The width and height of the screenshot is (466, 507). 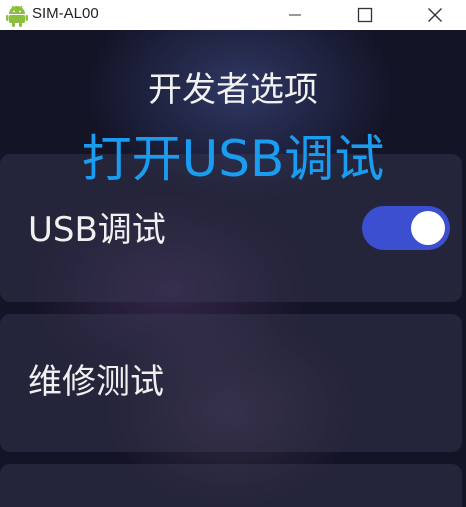 What do you see at coordinates (97, 230) in the screenshot?
I see `setting-label: USB调试` at bounding box center [97, 230].